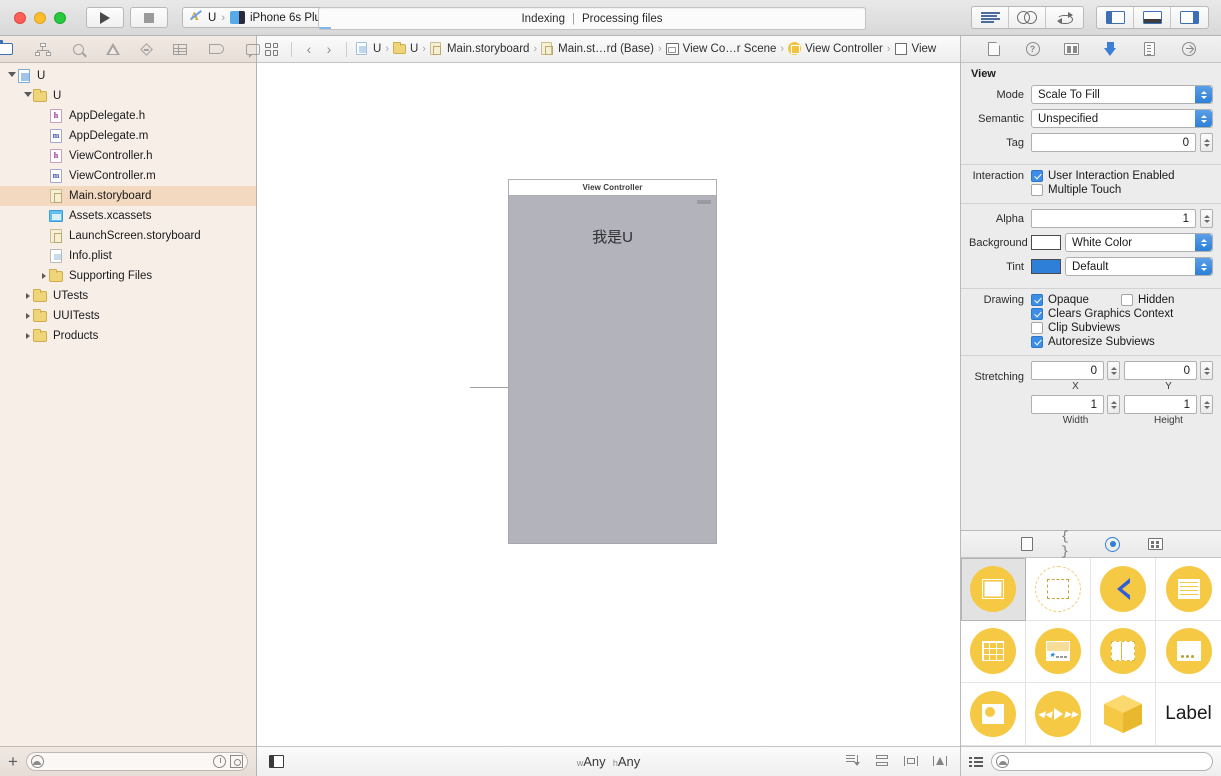 This screenshot has width=1221, height=776. I want to click on library-item-container-view, so click(1058, 589).